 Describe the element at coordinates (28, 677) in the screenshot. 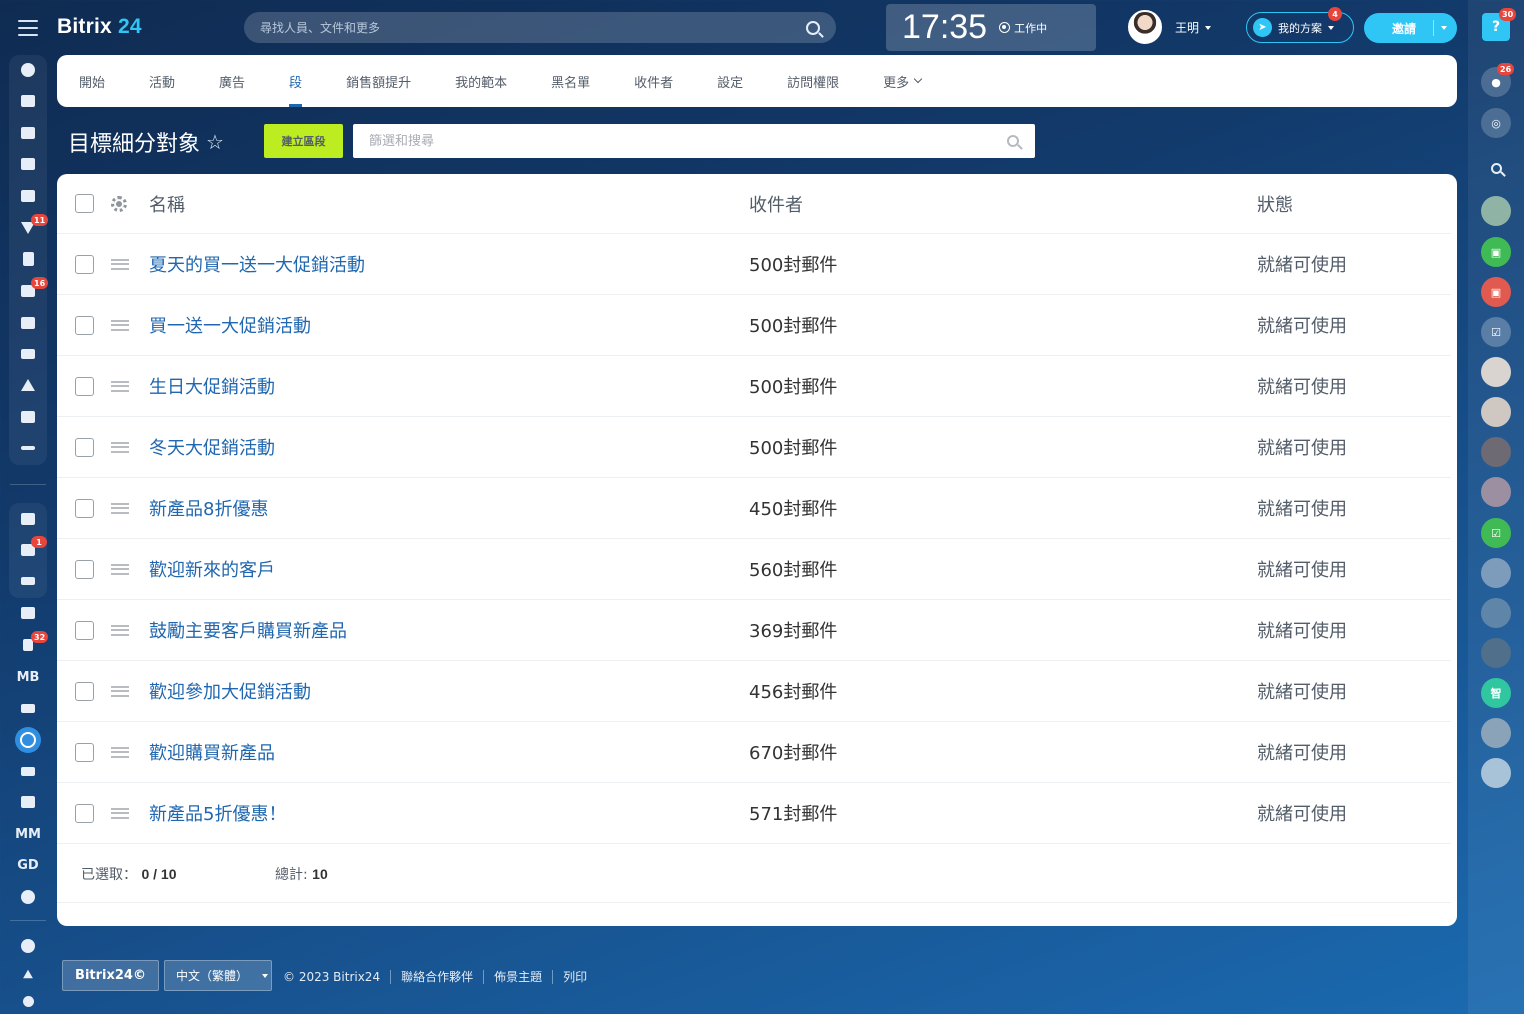

I see `sidebar-item-mb: MB` at that location.